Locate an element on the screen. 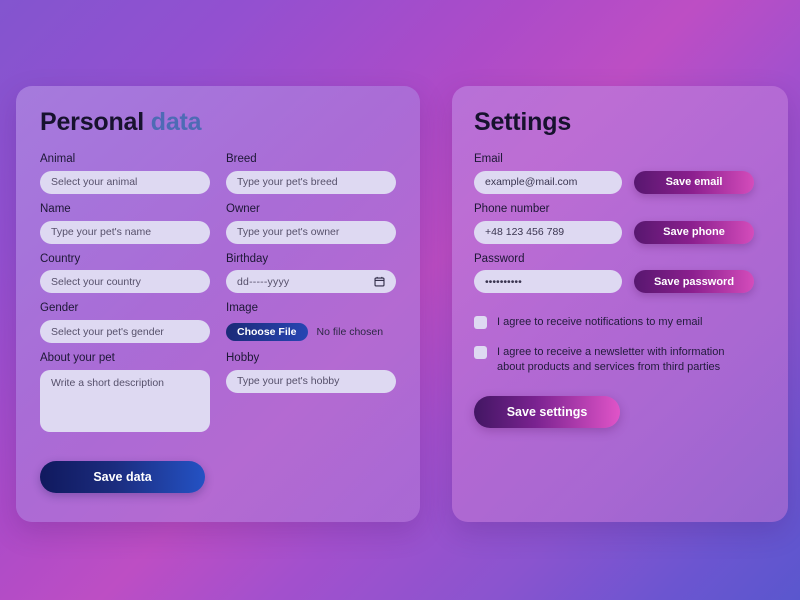 The width and height of the screenshot is (800, 600). save-data-button: Save data is located at coordinates (122, 476).